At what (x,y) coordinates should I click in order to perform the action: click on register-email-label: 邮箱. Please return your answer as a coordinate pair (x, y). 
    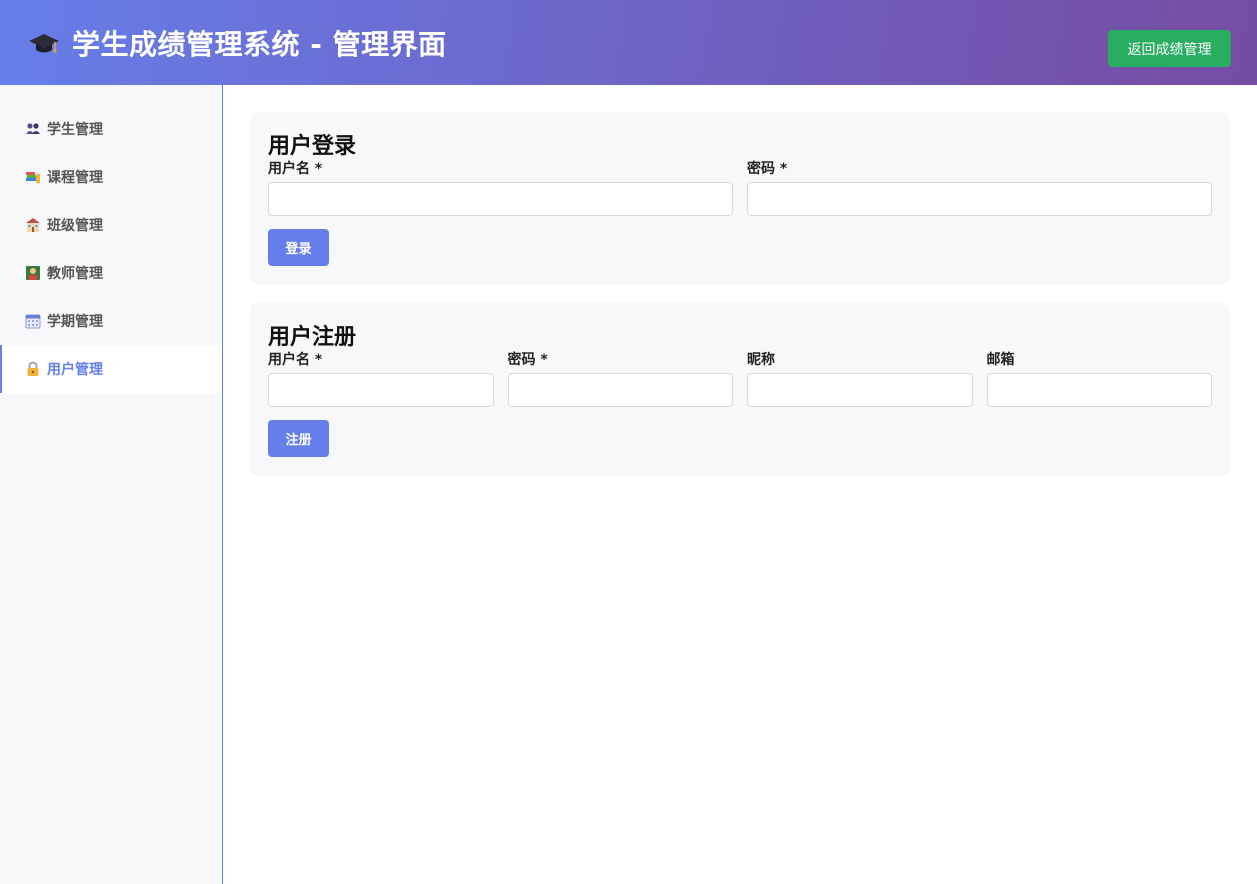
    Looking at the image, I should click on (1000, 360).